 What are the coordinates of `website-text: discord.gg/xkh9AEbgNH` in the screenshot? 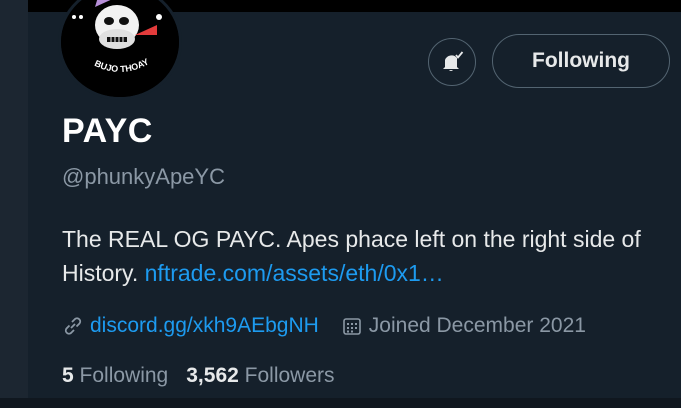 It's located at (204, 325).